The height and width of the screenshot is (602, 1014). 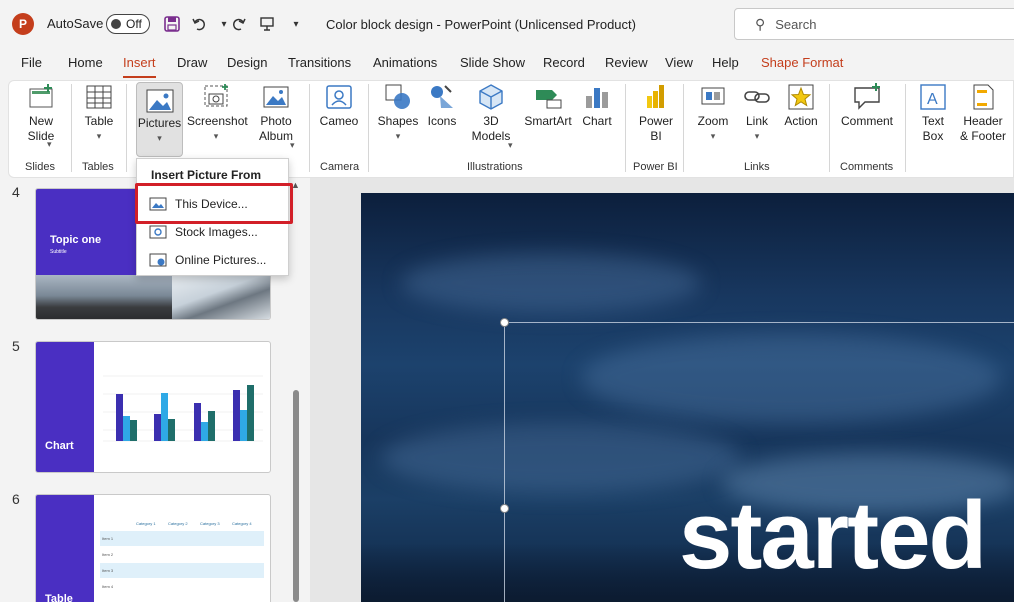 What do you see at coordinates (276, 97) in the screenshot?
I see `photo-album-icon` at bounding box center [276, 97].